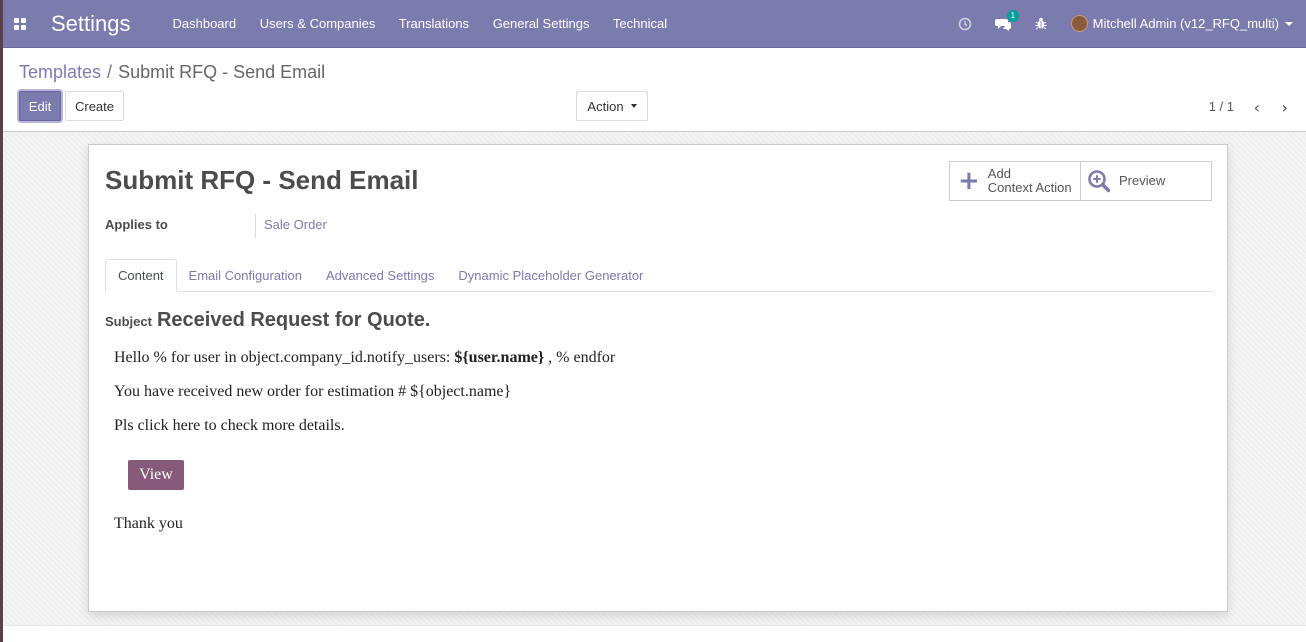 Image resolution: width=1306 pixels, height=642 pixels. What do you see at coordinates (1142, 180) in the screenshot?
I see `preview-label: Preview` at bounding box center [1142, 180].